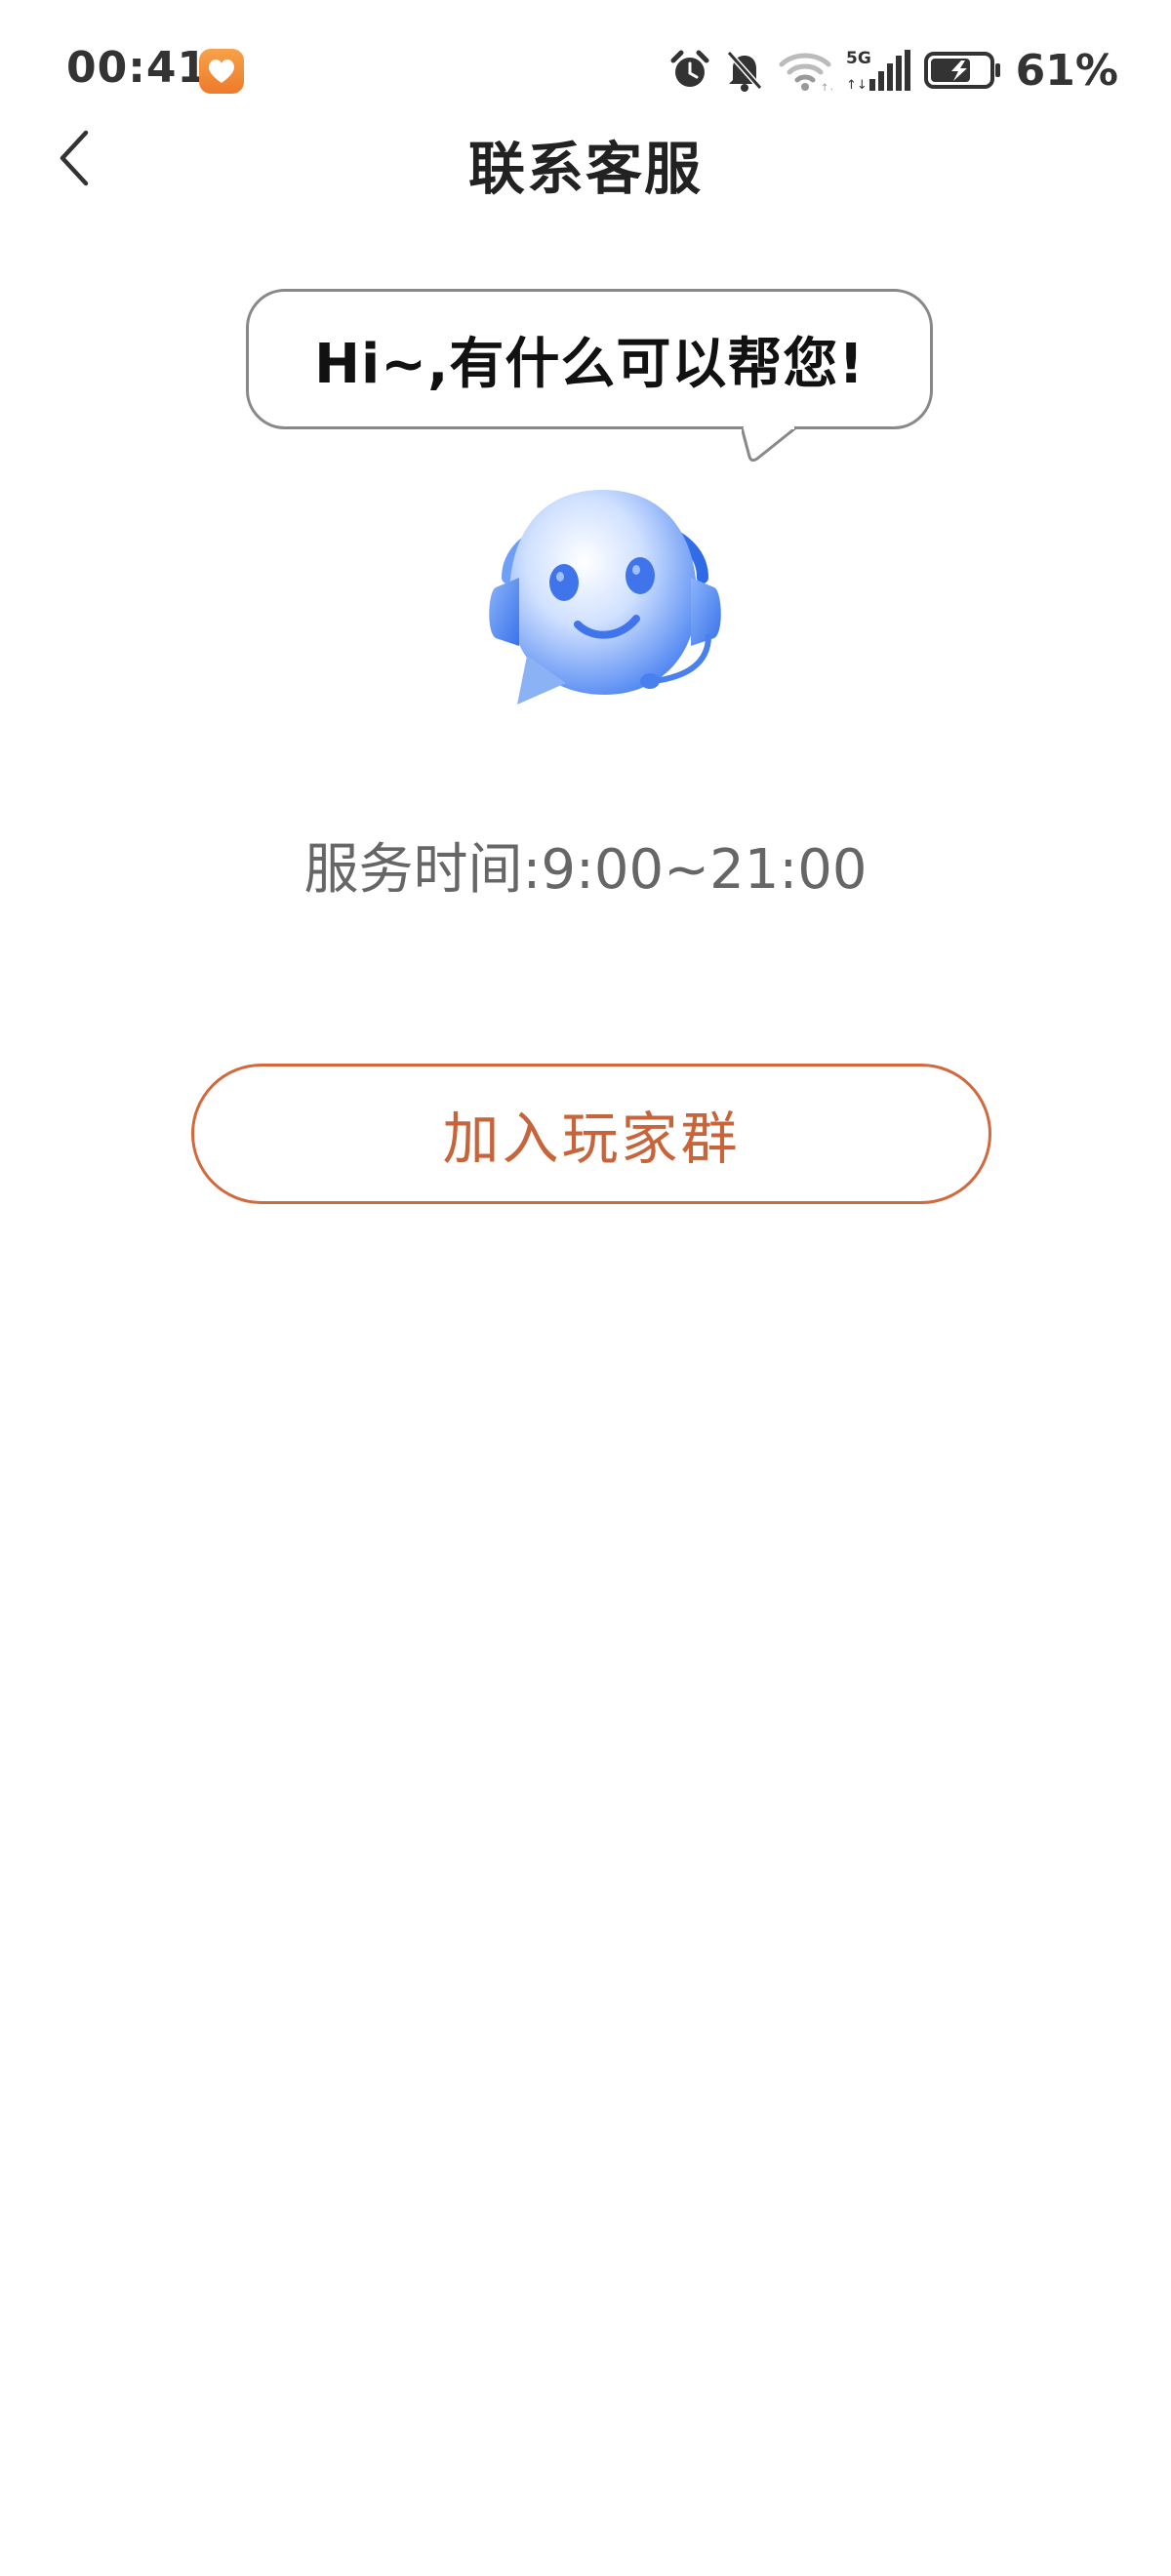 Image resolution: width=1171 pixels, height=2576 pixels. Describe the element at coordinates (1066, 70) in the screenshot. I see `battery-percent: 61%` at that location.